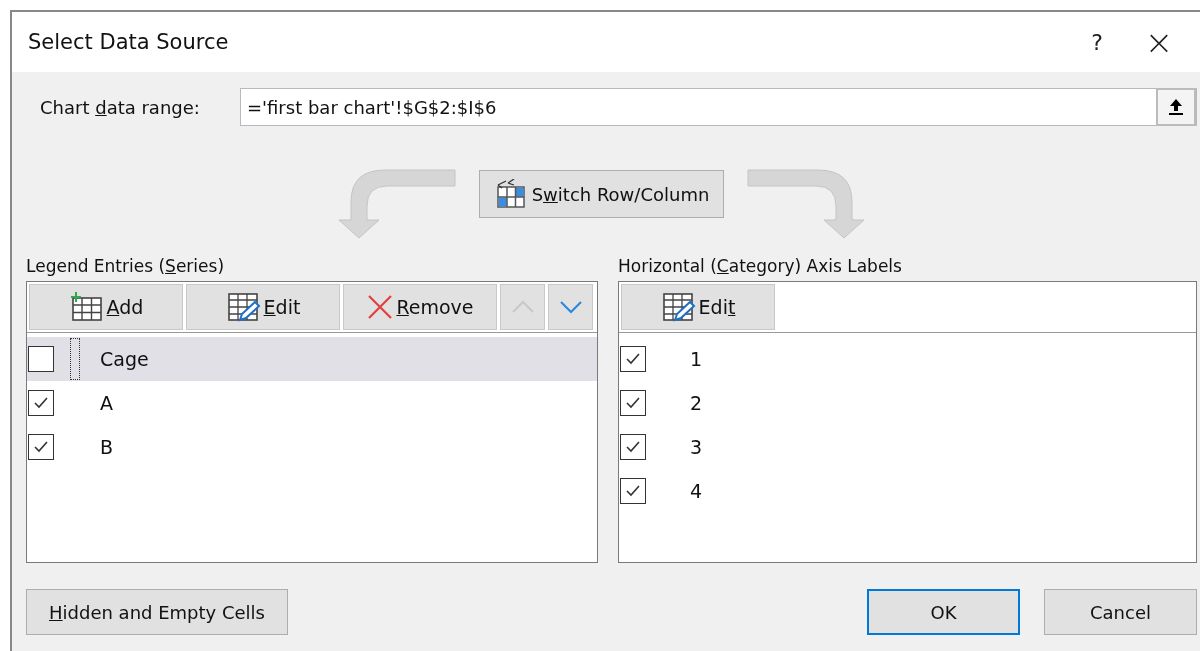  Describe the element at coordinates (312, 447) in the screenshot. I see `series-list-item: B` at that location.